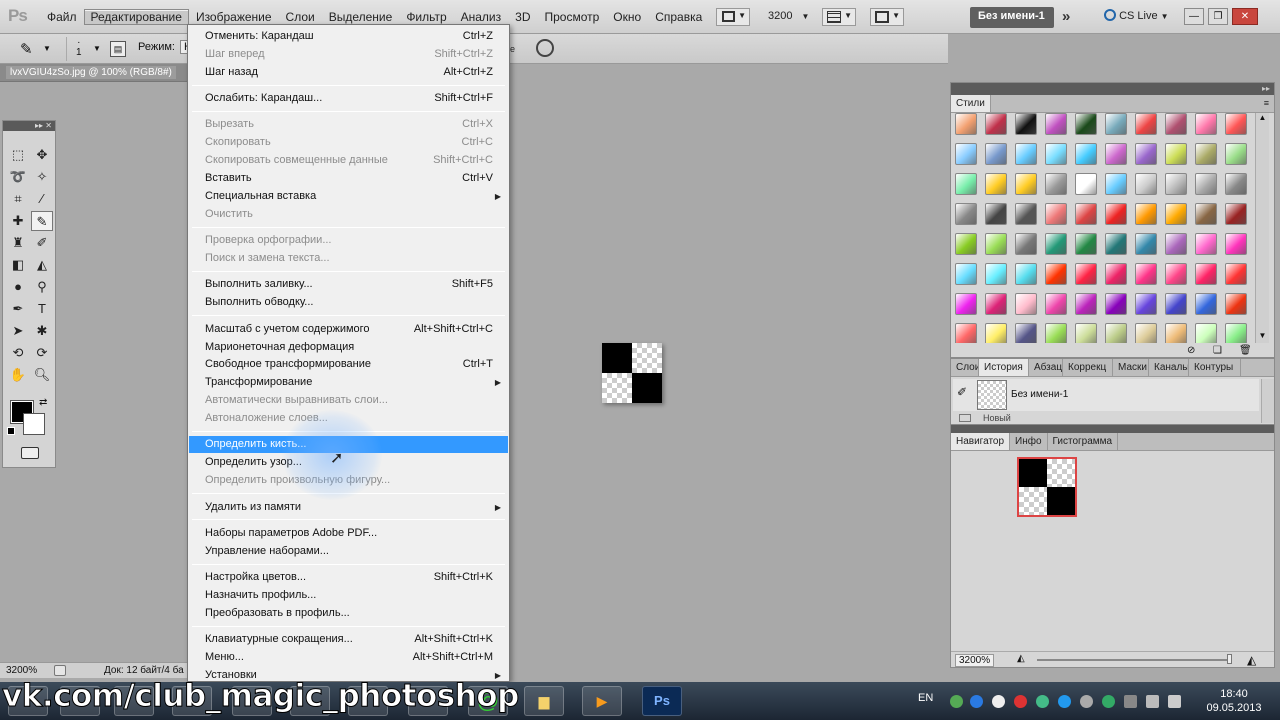  I want to click on quick-select-tool-icon: ✧, so click(42, 177).